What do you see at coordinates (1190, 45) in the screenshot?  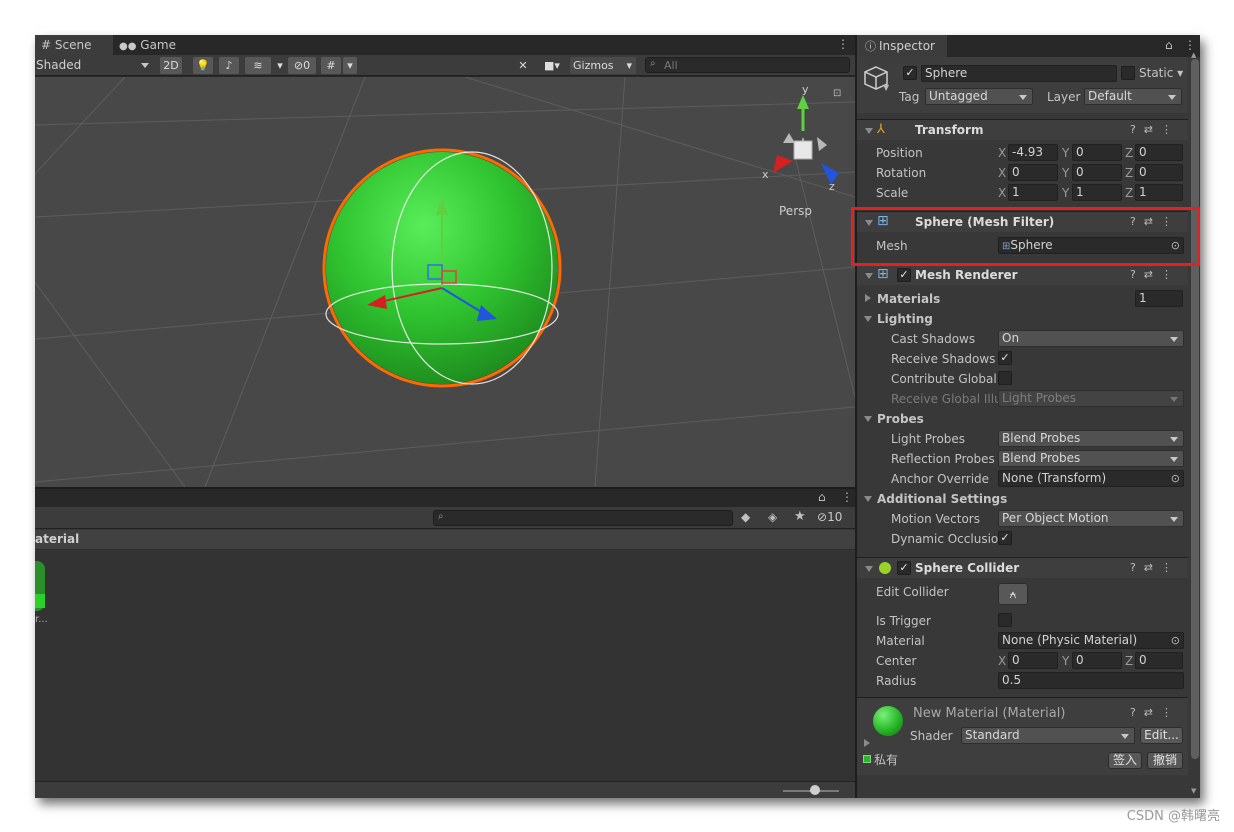 I see `inspector-more-icon: ⋮` at bounding box center [1190, 45].